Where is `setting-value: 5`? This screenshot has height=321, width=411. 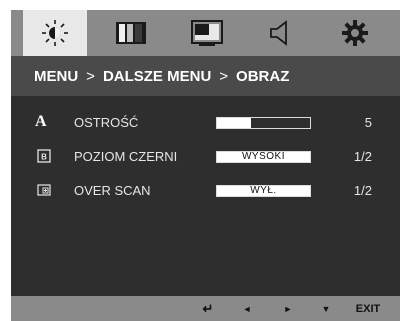
setting-value: 5 is located at coordinates (368, 122).